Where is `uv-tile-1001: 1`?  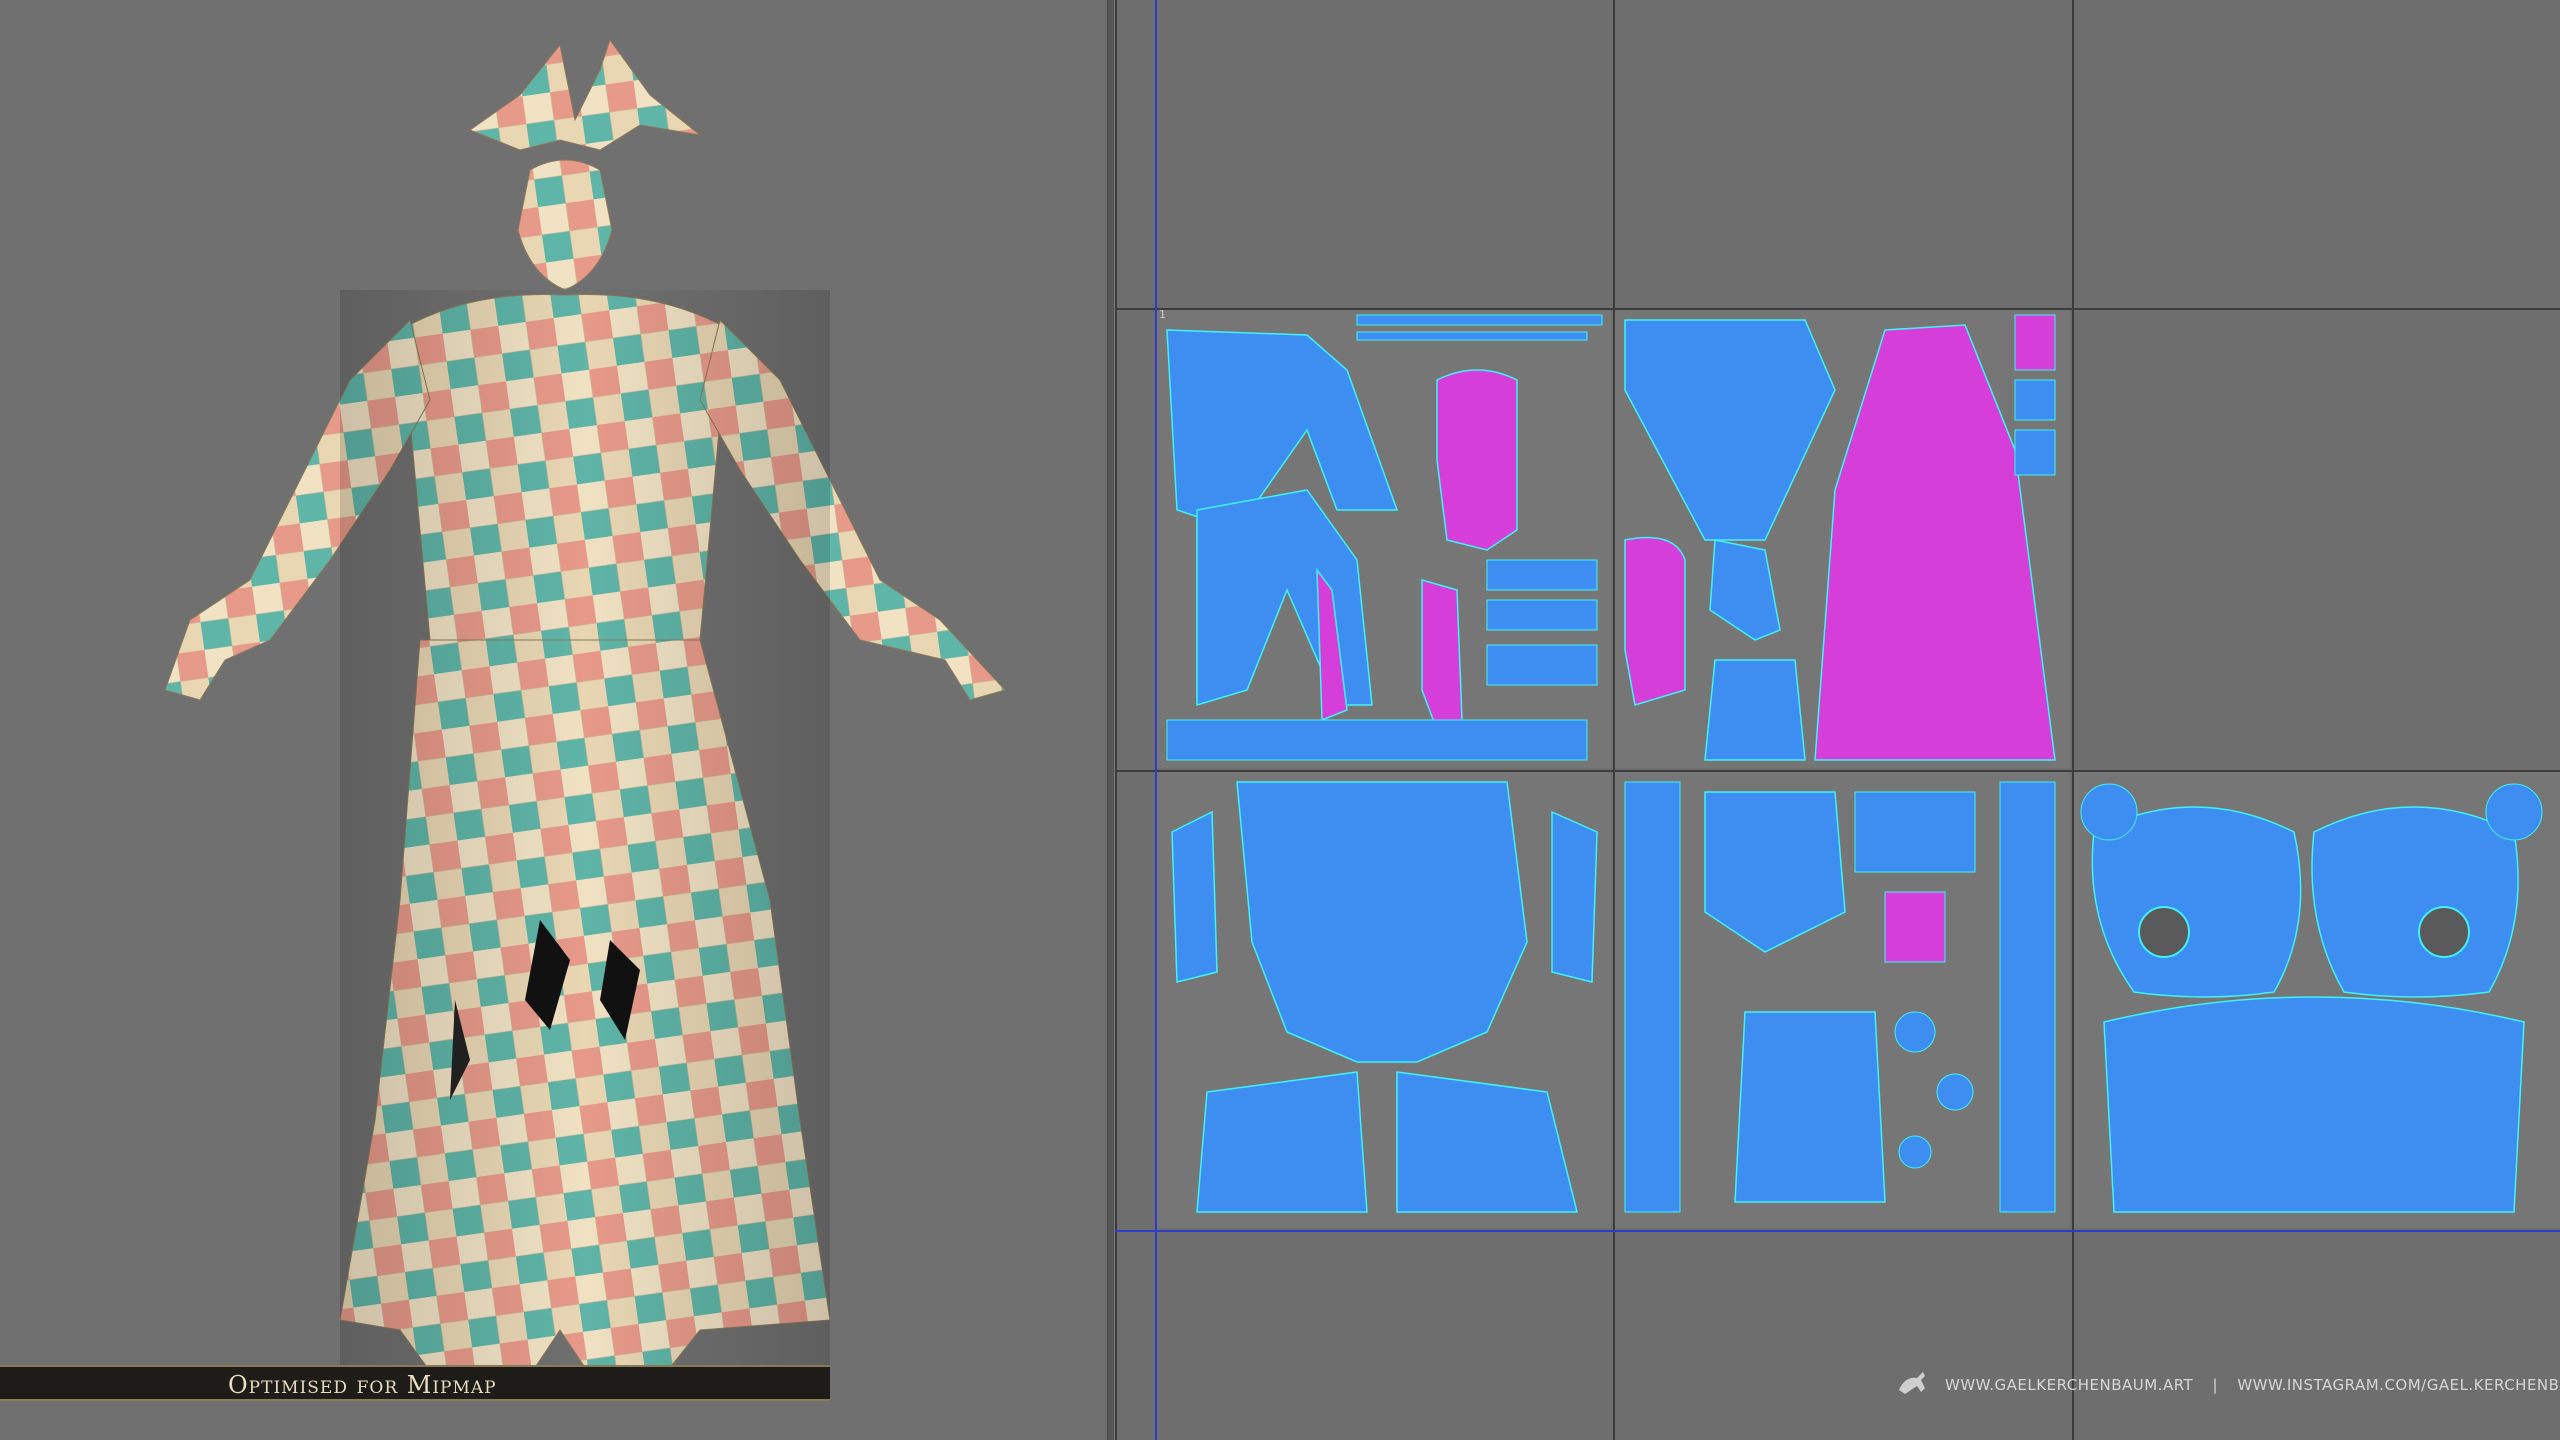
uv-tile-1001: 1 is located at coordinates (1384, 539).